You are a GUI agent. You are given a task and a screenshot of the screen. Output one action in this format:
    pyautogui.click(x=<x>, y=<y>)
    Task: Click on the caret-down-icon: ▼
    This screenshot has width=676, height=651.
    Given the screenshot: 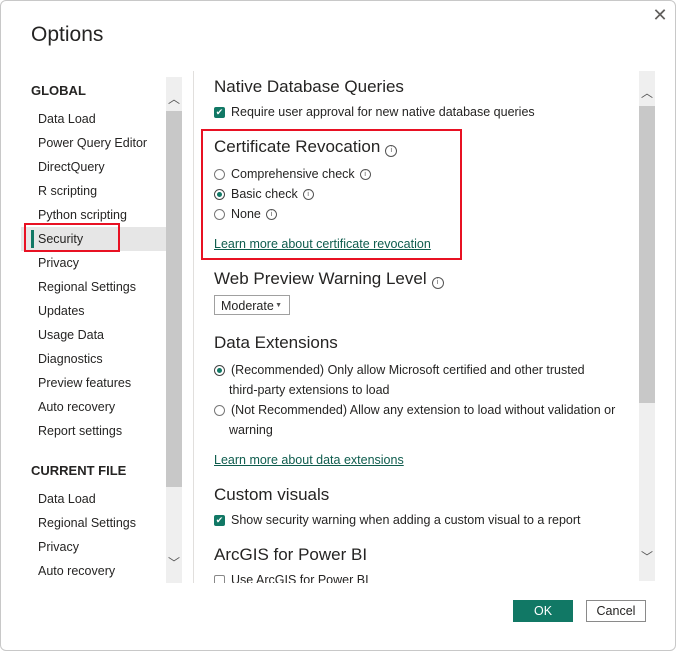 What is the action you would take?
    pyautogui.click(x=278, y=305)
    